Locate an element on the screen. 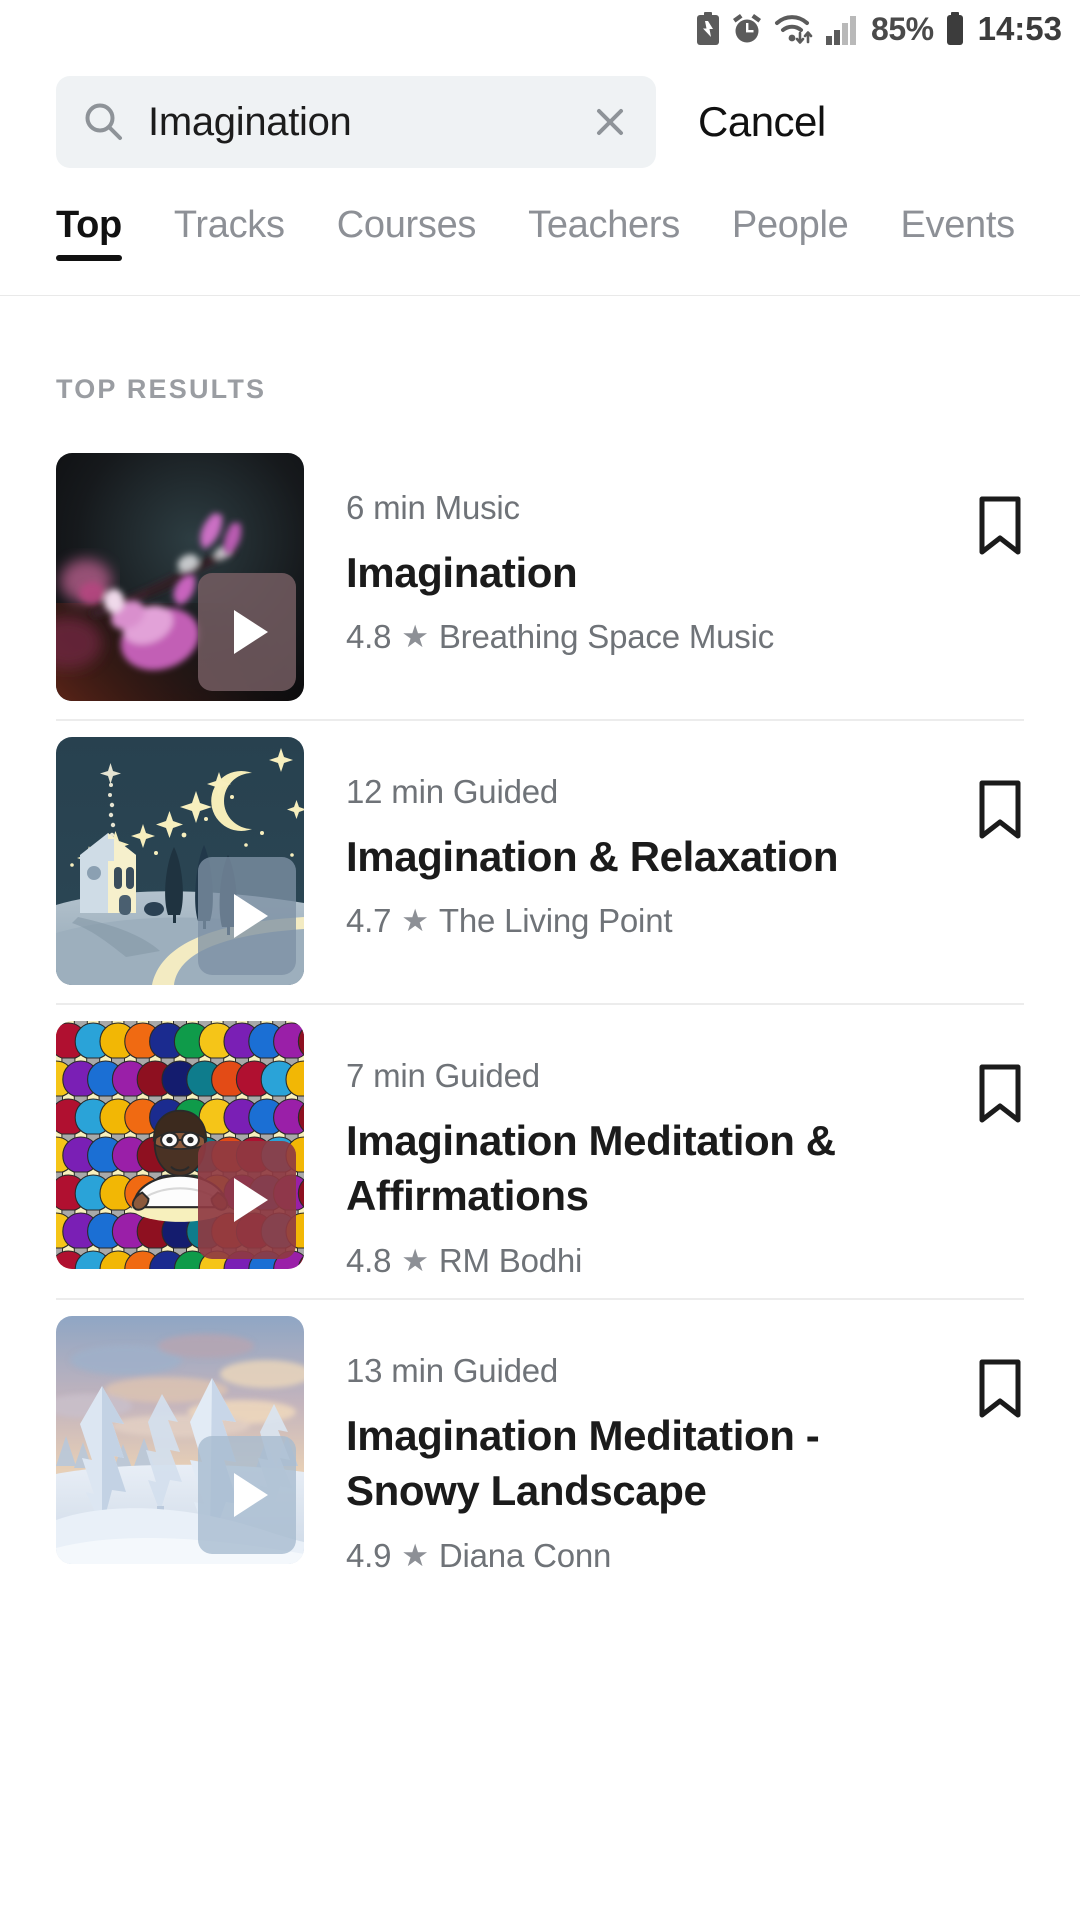 The image size is (1080, 1920). rating-value: 4.7 is located at coordinates (369, 921).